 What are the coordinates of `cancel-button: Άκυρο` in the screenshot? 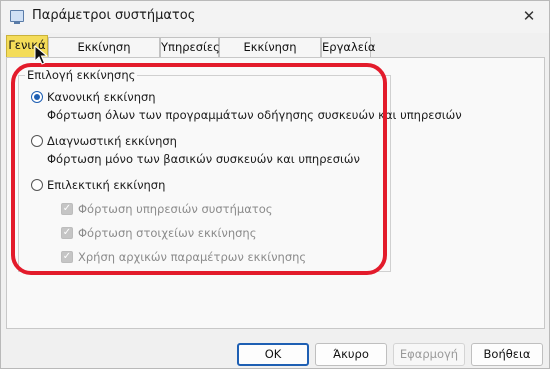 It's located at (351, 354).